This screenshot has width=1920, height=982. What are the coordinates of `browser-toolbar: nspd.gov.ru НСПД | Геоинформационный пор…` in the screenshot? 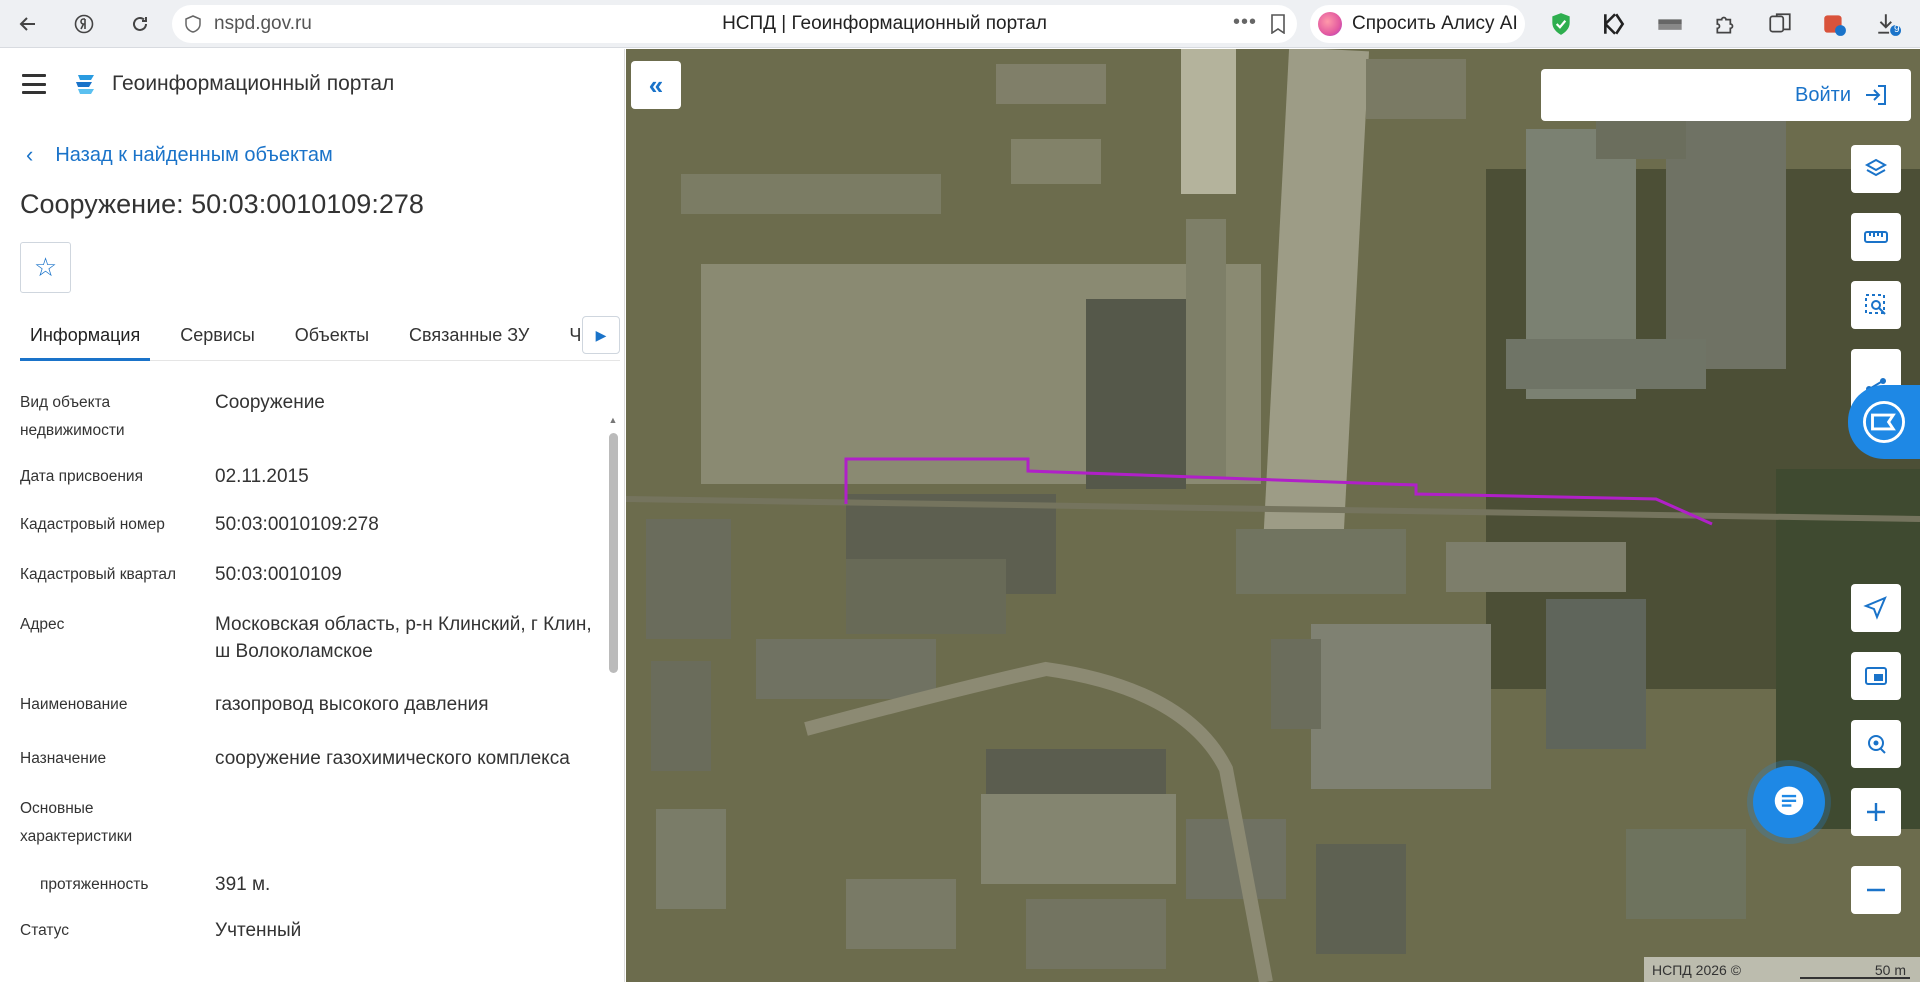 It's located at (960, 24).